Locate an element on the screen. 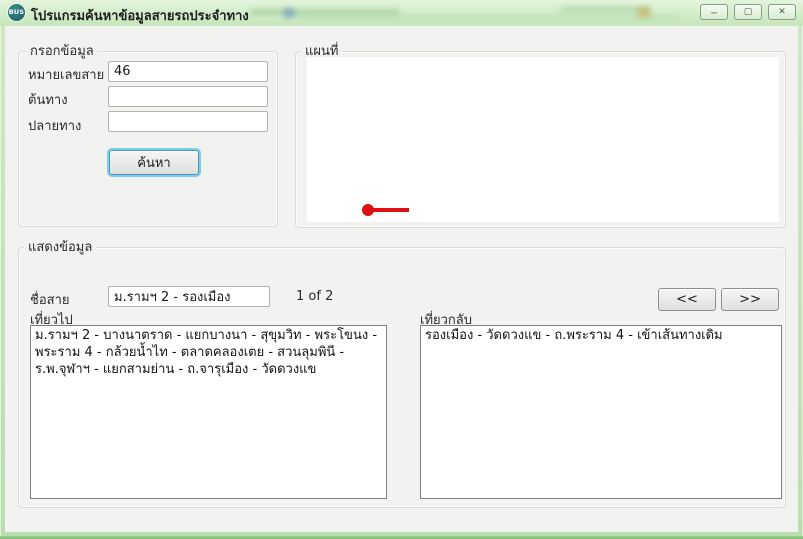 The width and height of the screenshot is (803, 539). window-controls: ─ ▢ ✕ is located at coordinates (748, 12).